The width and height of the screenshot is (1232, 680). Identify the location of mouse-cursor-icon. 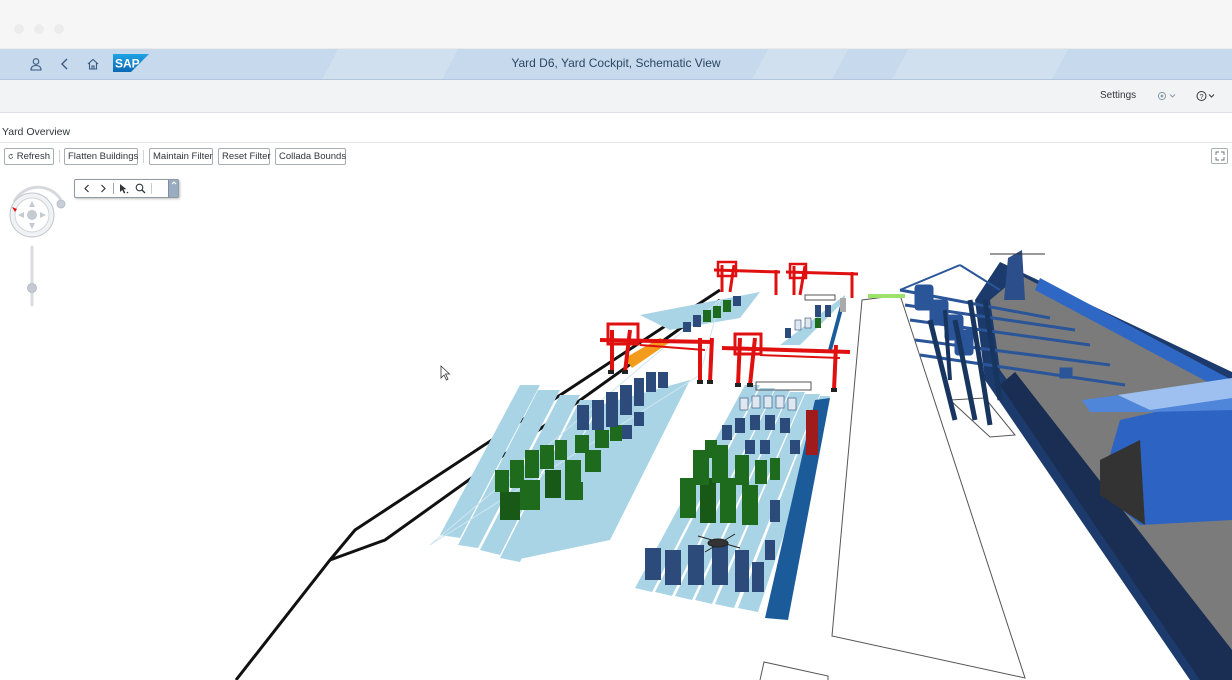
(445, 373).